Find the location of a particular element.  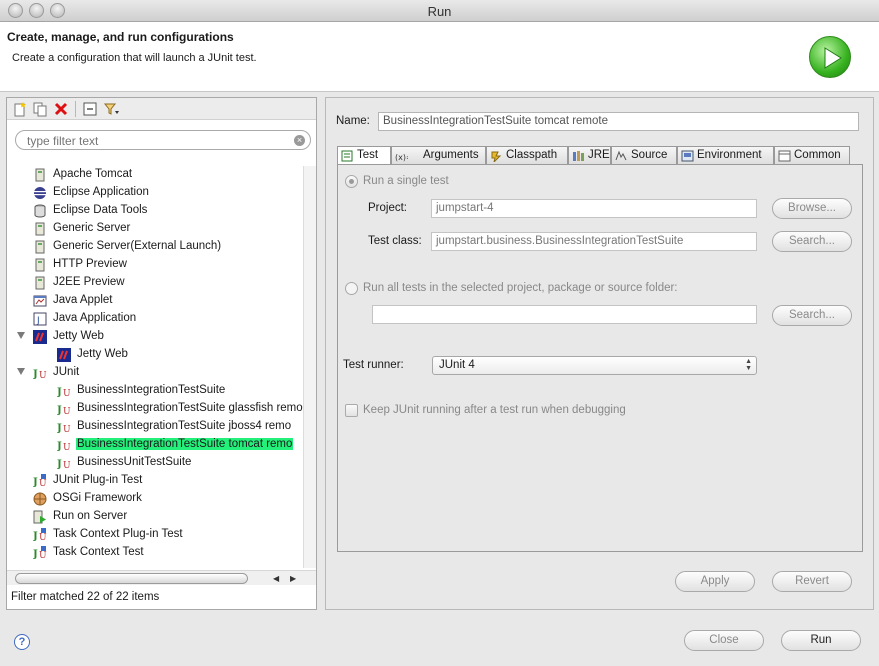

environment-icon is located at coordinates (687, 156).